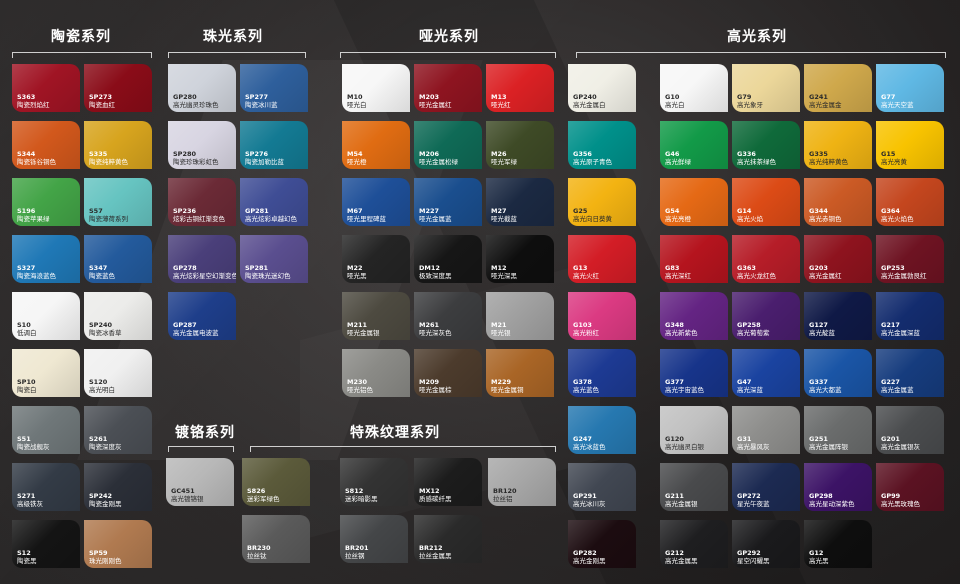 This screenshot has width=960, height=584. I want to click on swatch-s10: S10 低调白, so click(46, 316).